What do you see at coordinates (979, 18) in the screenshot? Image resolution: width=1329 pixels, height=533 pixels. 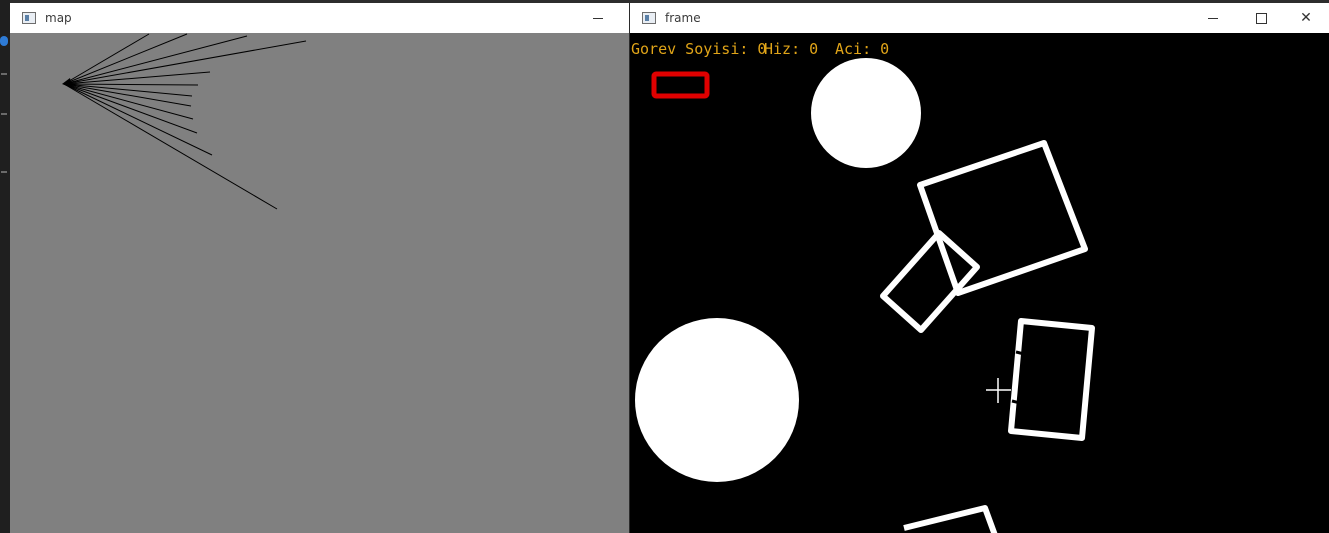 I see `frame-titlebar: frame ✕` at bounding box center [979, 18].